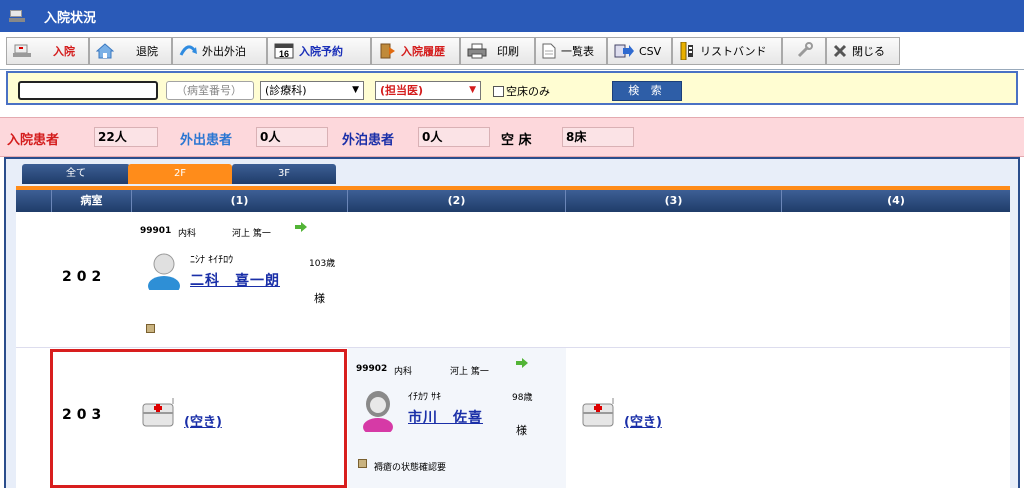  Describe the element at coordinates (457, 201) in the screenshot. I see `column-bed-2: (2)` at that location.